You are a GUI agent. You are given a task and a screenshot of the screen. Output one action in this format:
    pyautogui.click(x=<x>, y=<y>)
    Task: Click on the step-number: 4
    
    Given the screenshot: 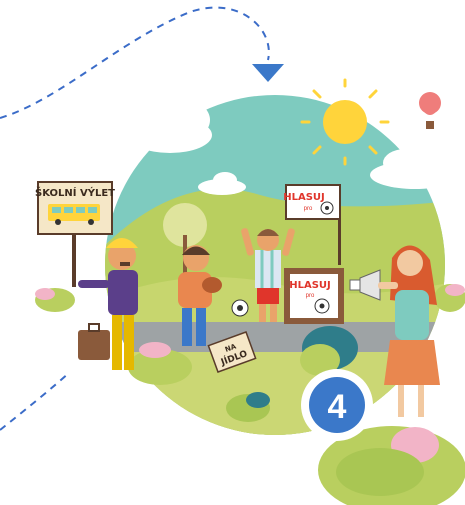 What is the action you would take?
    pyautogui.click(x=337, y=407)
    